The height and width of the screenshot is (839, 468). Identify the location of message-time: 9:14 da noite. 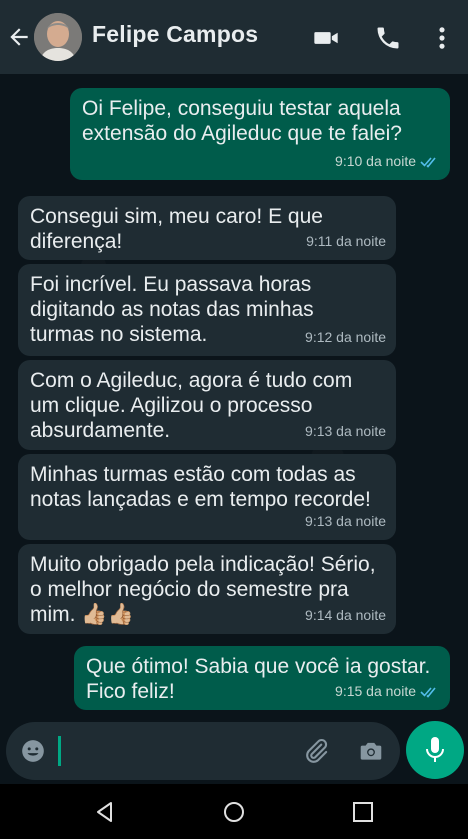
(345, 615).